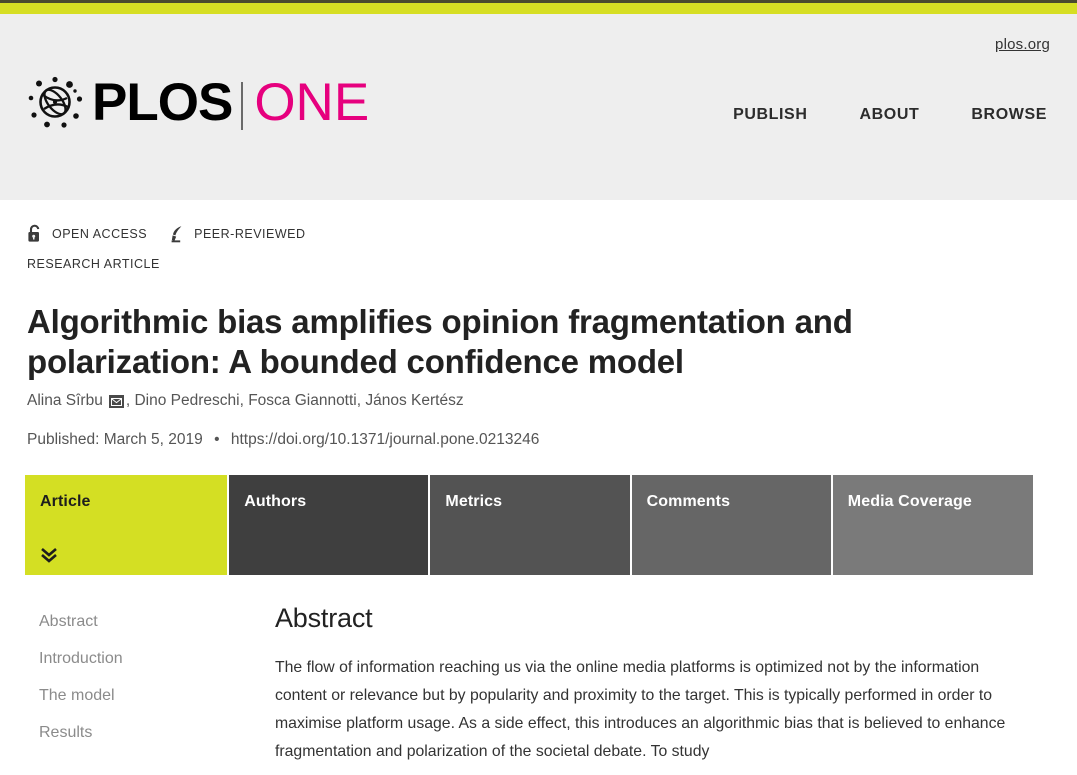 The height and width of the screenshot is (775, 1077). Describe the element at coordinates (312, 102) in the screenshot. I see `logo-one-text: ONE` at that location.